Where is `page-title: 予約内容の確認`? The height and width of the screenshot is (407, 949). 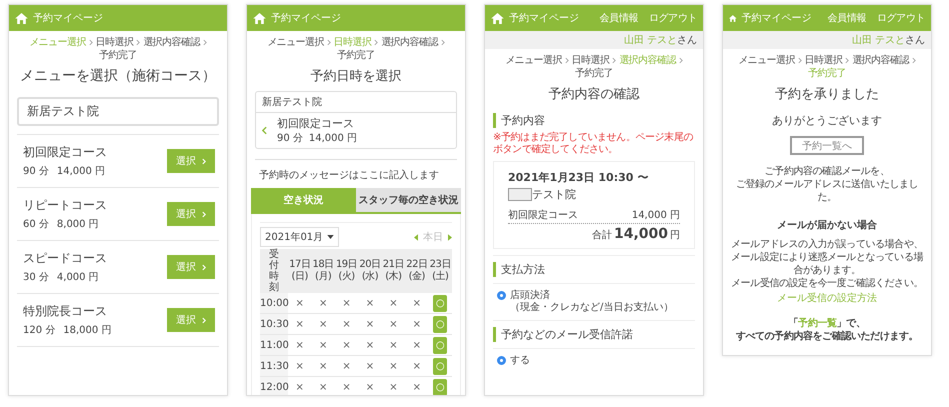 page-title: 予約内容の確認 is located at coordinates (594, 94).